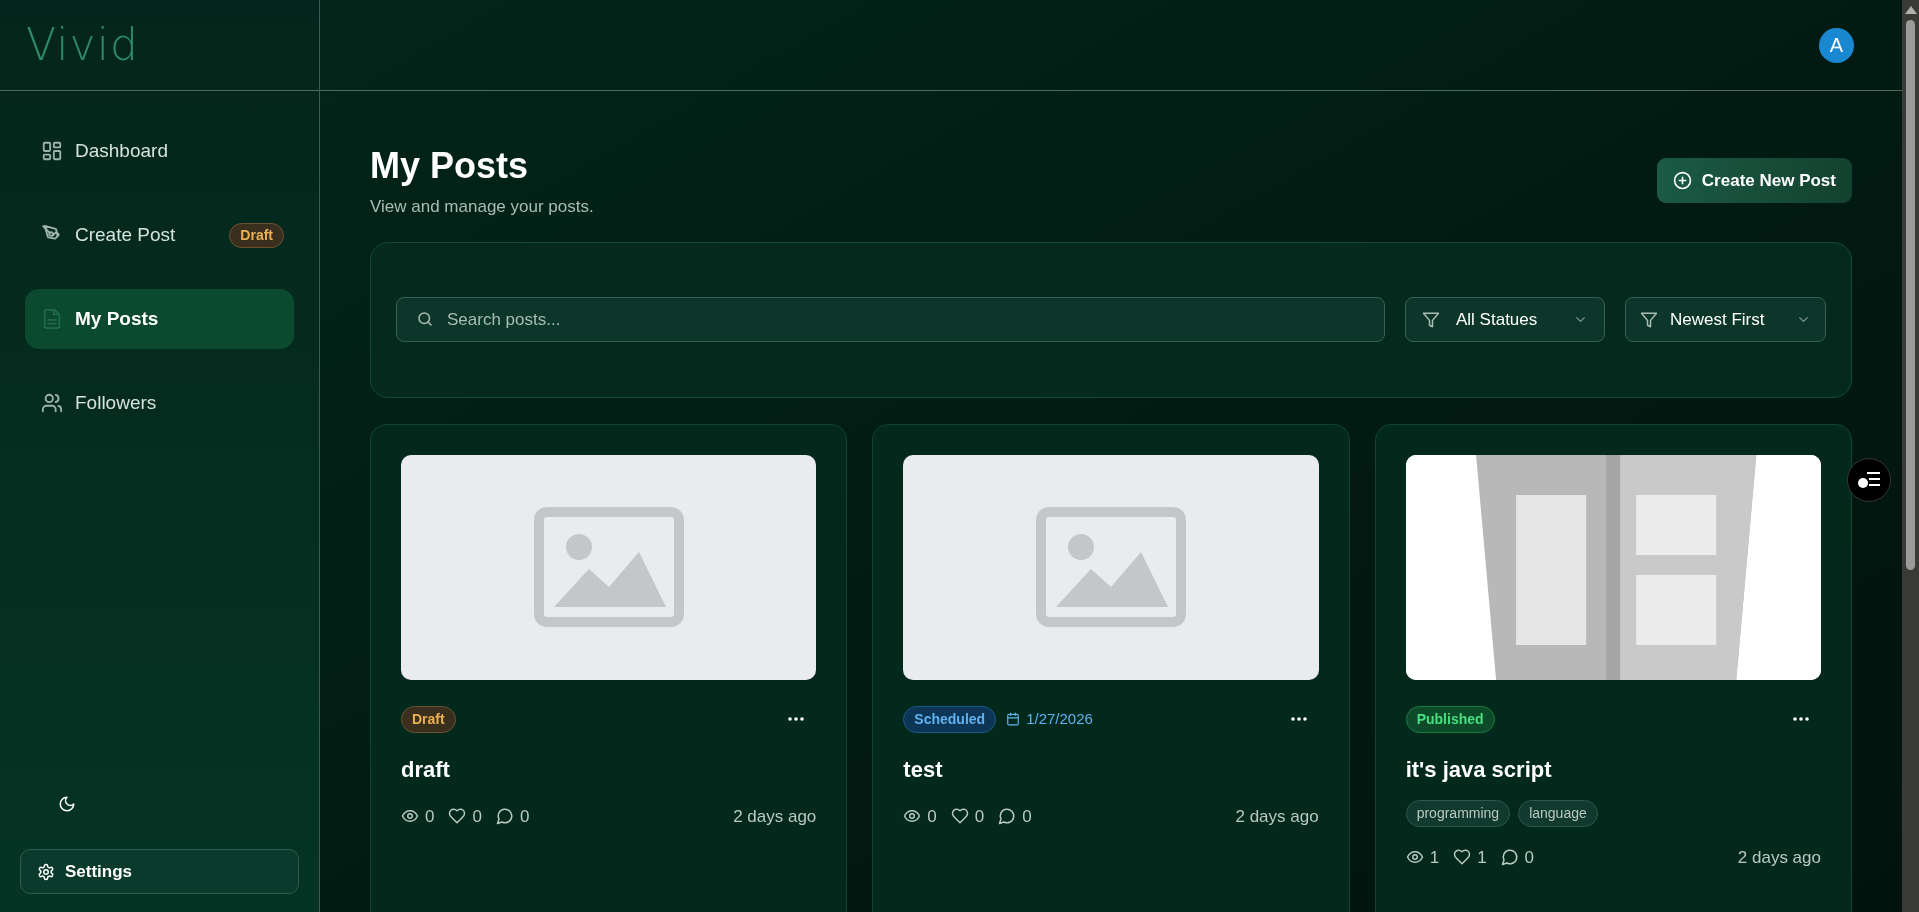 This screenshot has height=912, width=1919. I want to click on settings-button: Settings, so click(159, 871).